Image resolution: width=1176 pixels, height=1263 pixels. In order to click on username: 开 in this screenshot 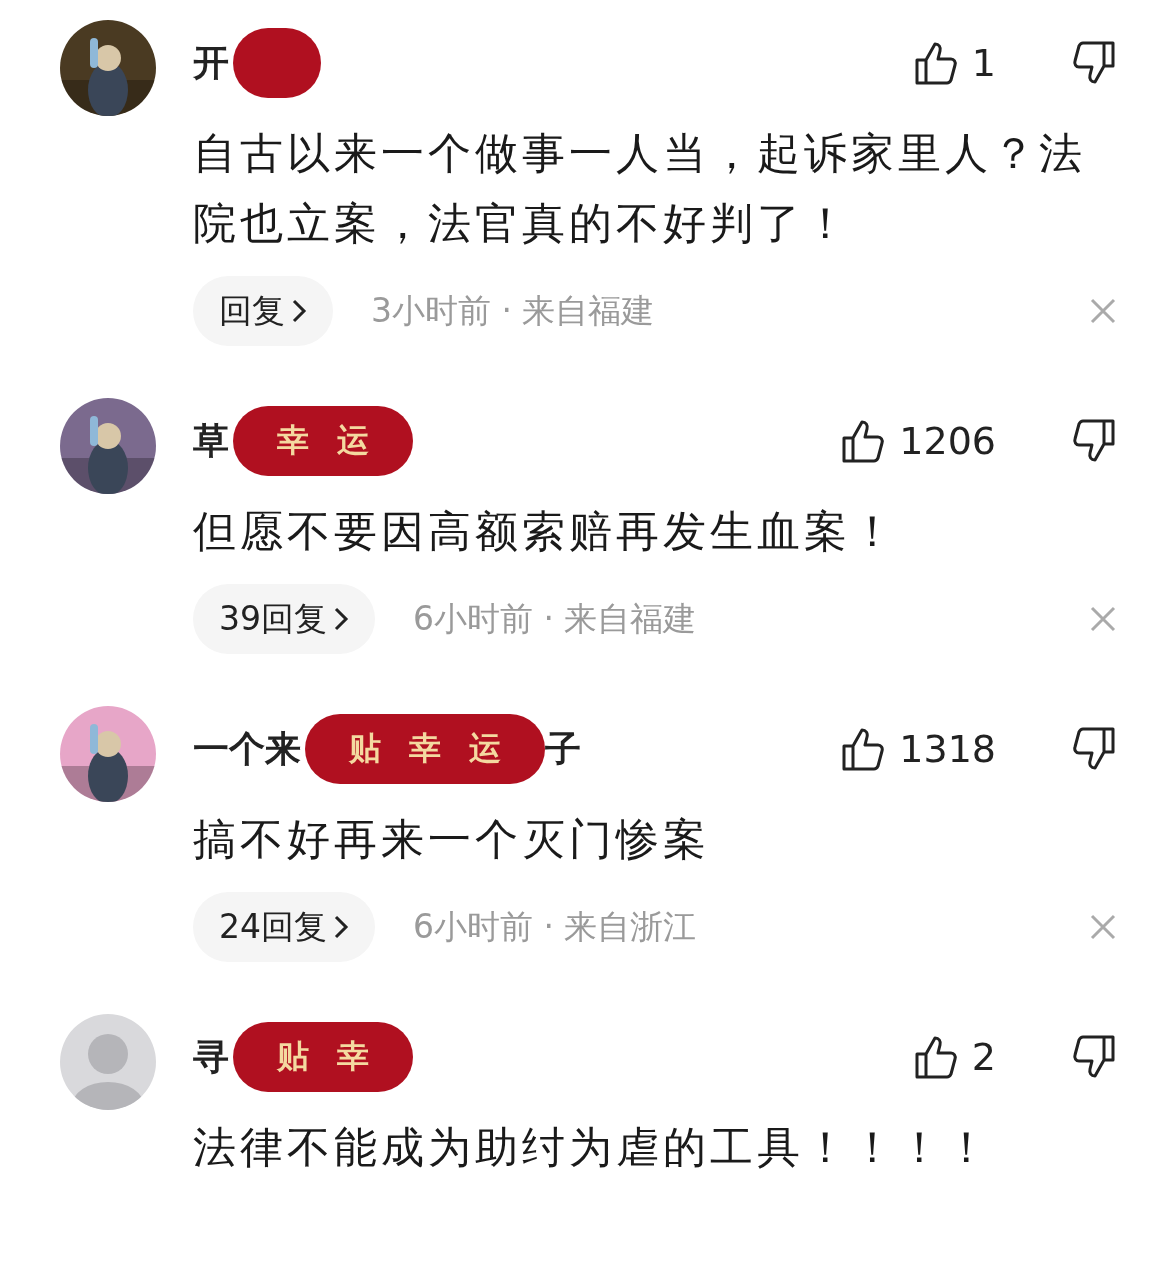, I will do `click(211, 63)`.